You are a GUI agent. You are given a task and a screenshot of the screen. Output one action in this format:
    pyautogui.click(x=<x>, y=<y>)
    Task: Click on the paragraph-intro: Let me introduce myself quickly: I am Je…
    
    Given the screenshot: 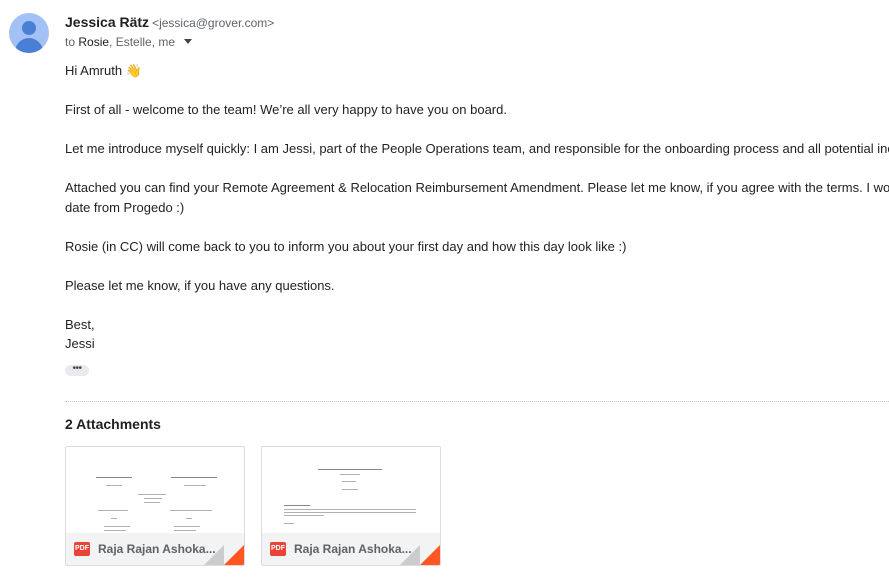 What is the action you would take?
    pyautogui.click(x=477, y=148)
    